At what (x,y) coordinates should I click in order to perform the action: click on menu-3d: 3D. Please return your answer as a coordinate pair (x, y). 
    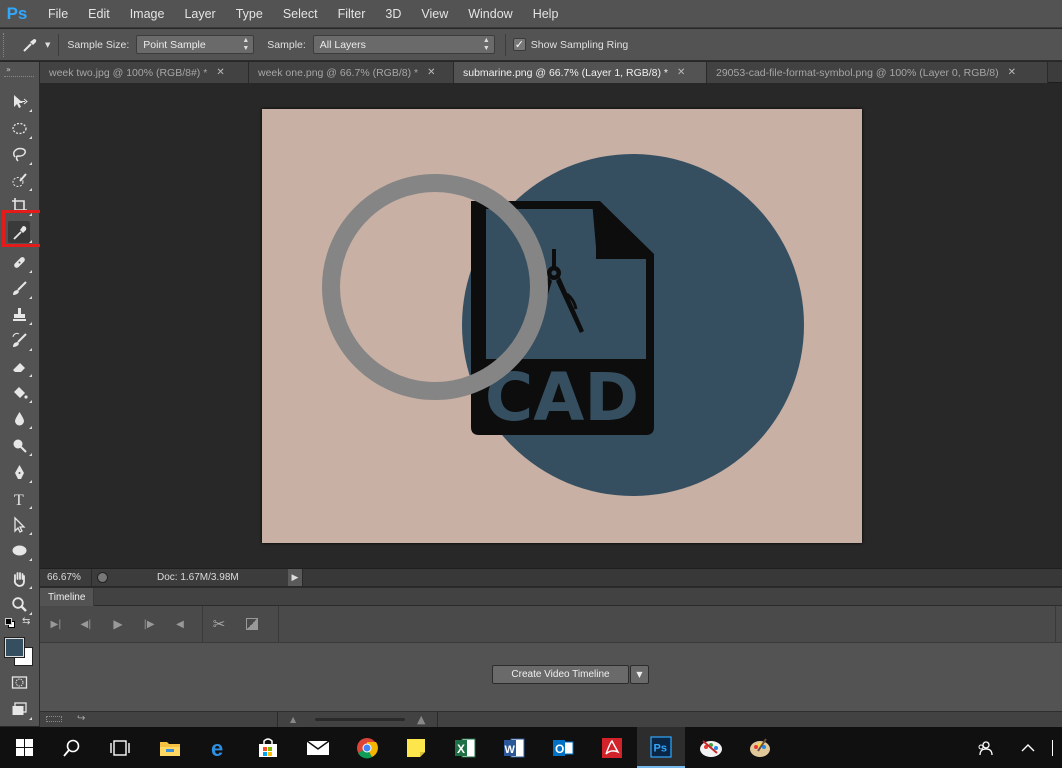
    Looking at the image, I should click on (393, 14).